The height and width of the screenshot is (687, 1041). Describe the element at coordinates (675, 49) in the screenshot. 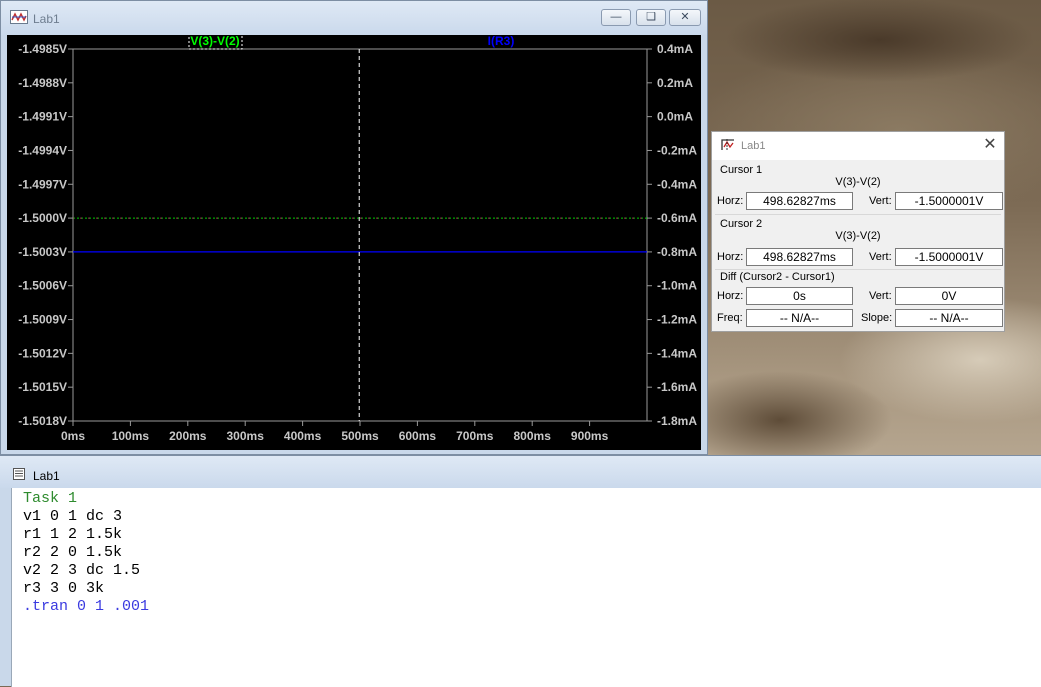

I see `y-right-tick-label: 0.4mA` at that location.